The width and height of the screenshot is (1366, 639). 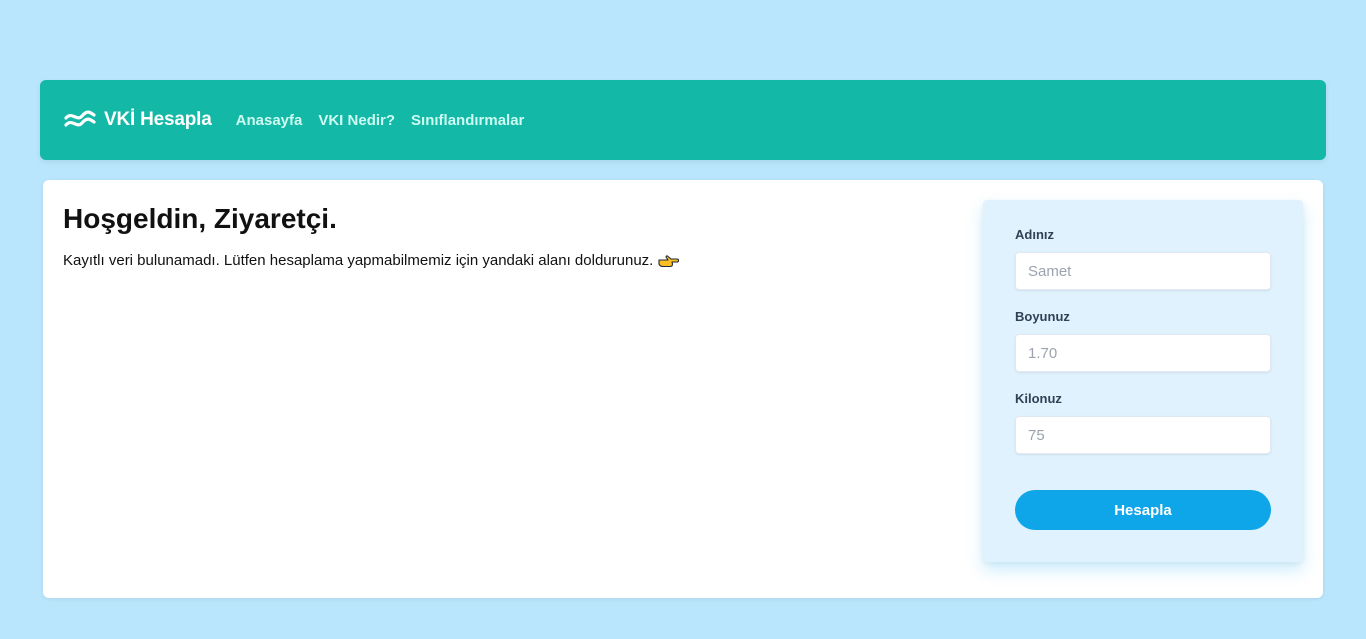 I want to click on weight-input, so click(x=1143, y=435).